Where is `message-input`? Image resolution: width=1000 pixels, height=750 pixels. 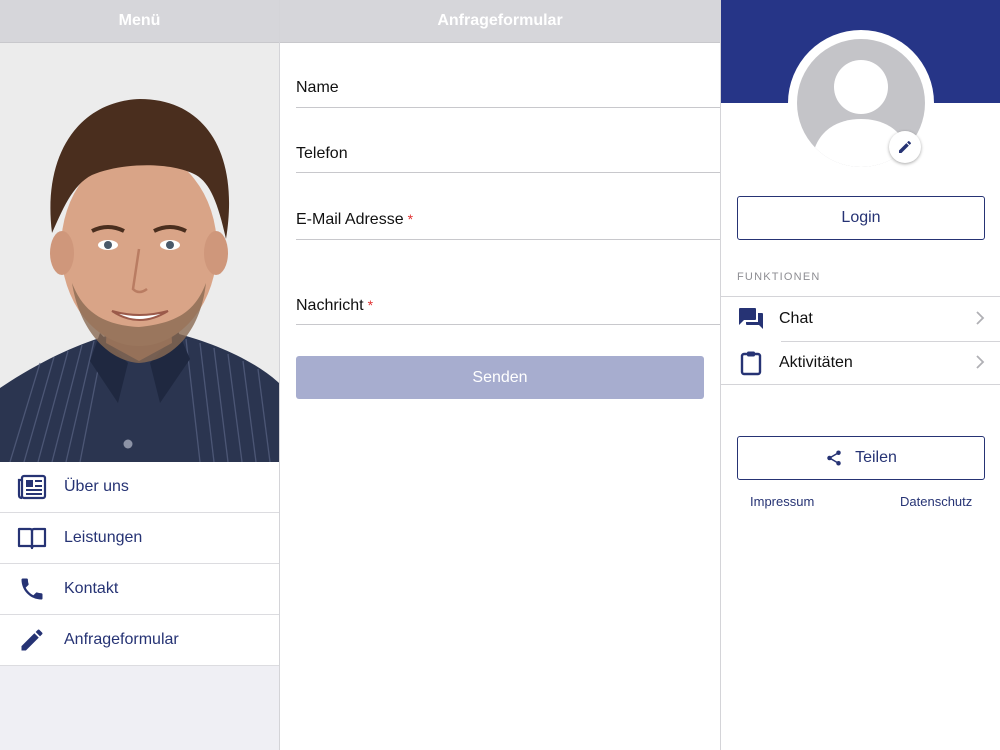 message-input is located at coordinates (508, 282).